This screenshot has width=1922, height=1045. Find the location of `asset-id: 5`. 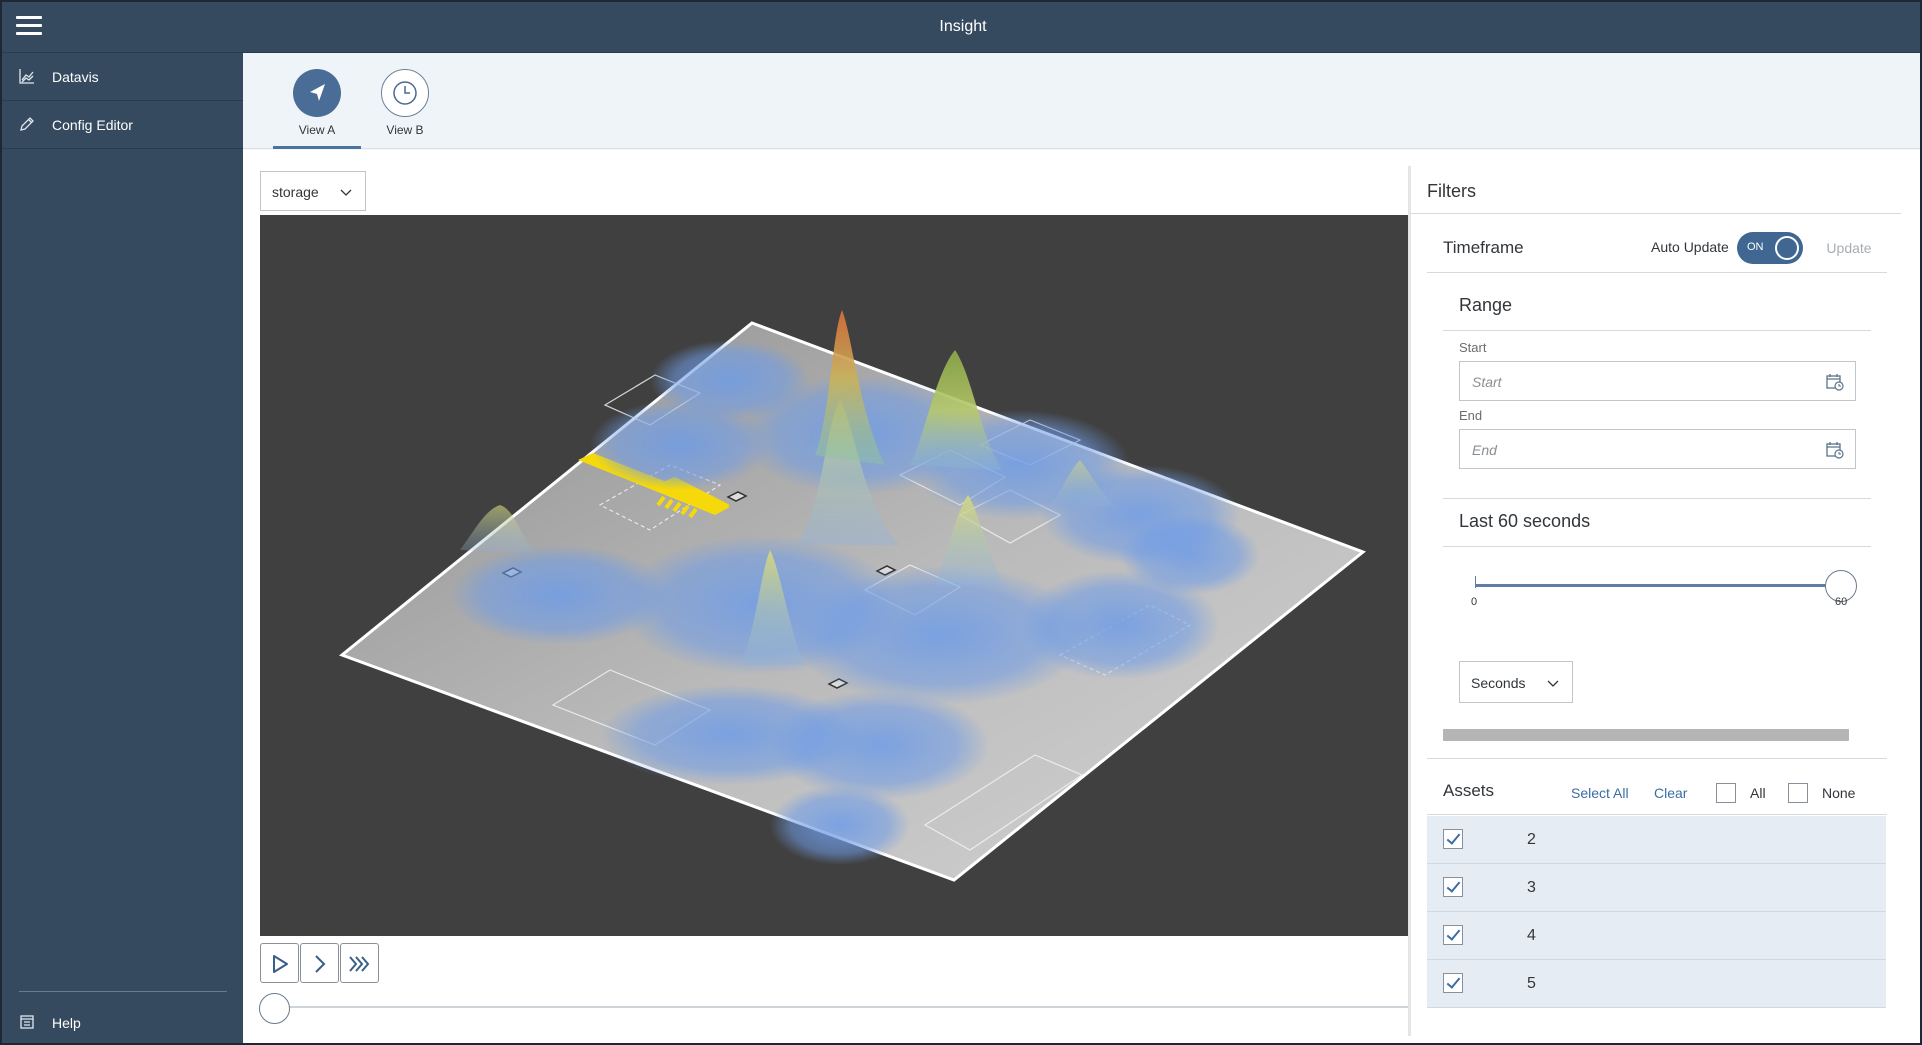

asset-id: 5 is located at coordinates (1531, 983).